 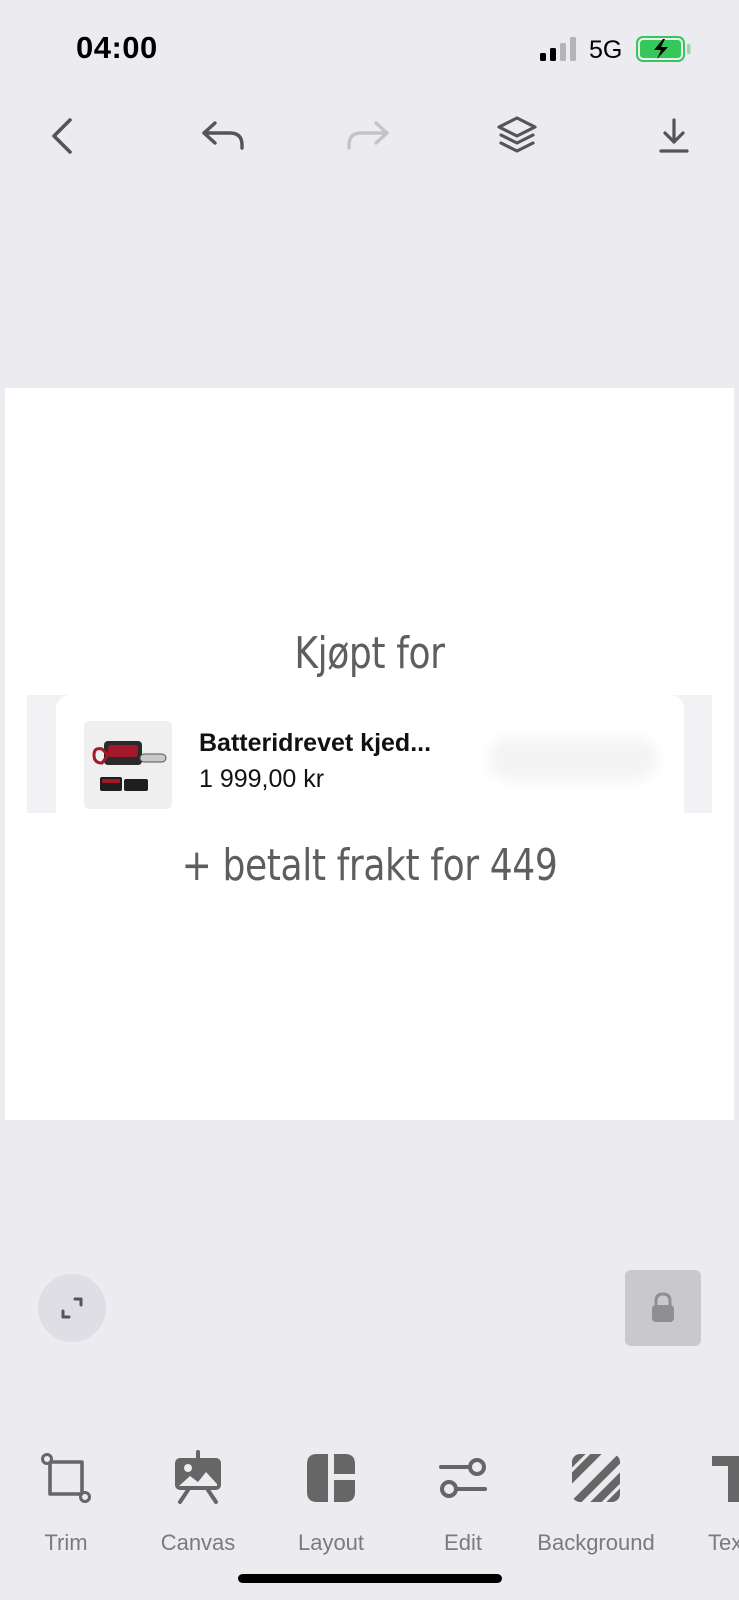 I want to click on network-type: 5G, so click(x=606, y=50).